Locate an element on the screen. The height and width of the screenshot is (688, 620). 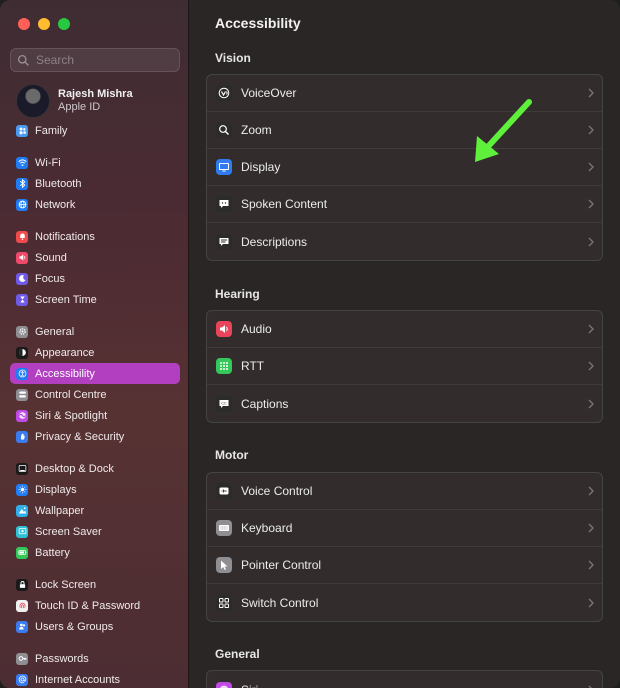
switch-control-icon is located at coordinates (224, 602).